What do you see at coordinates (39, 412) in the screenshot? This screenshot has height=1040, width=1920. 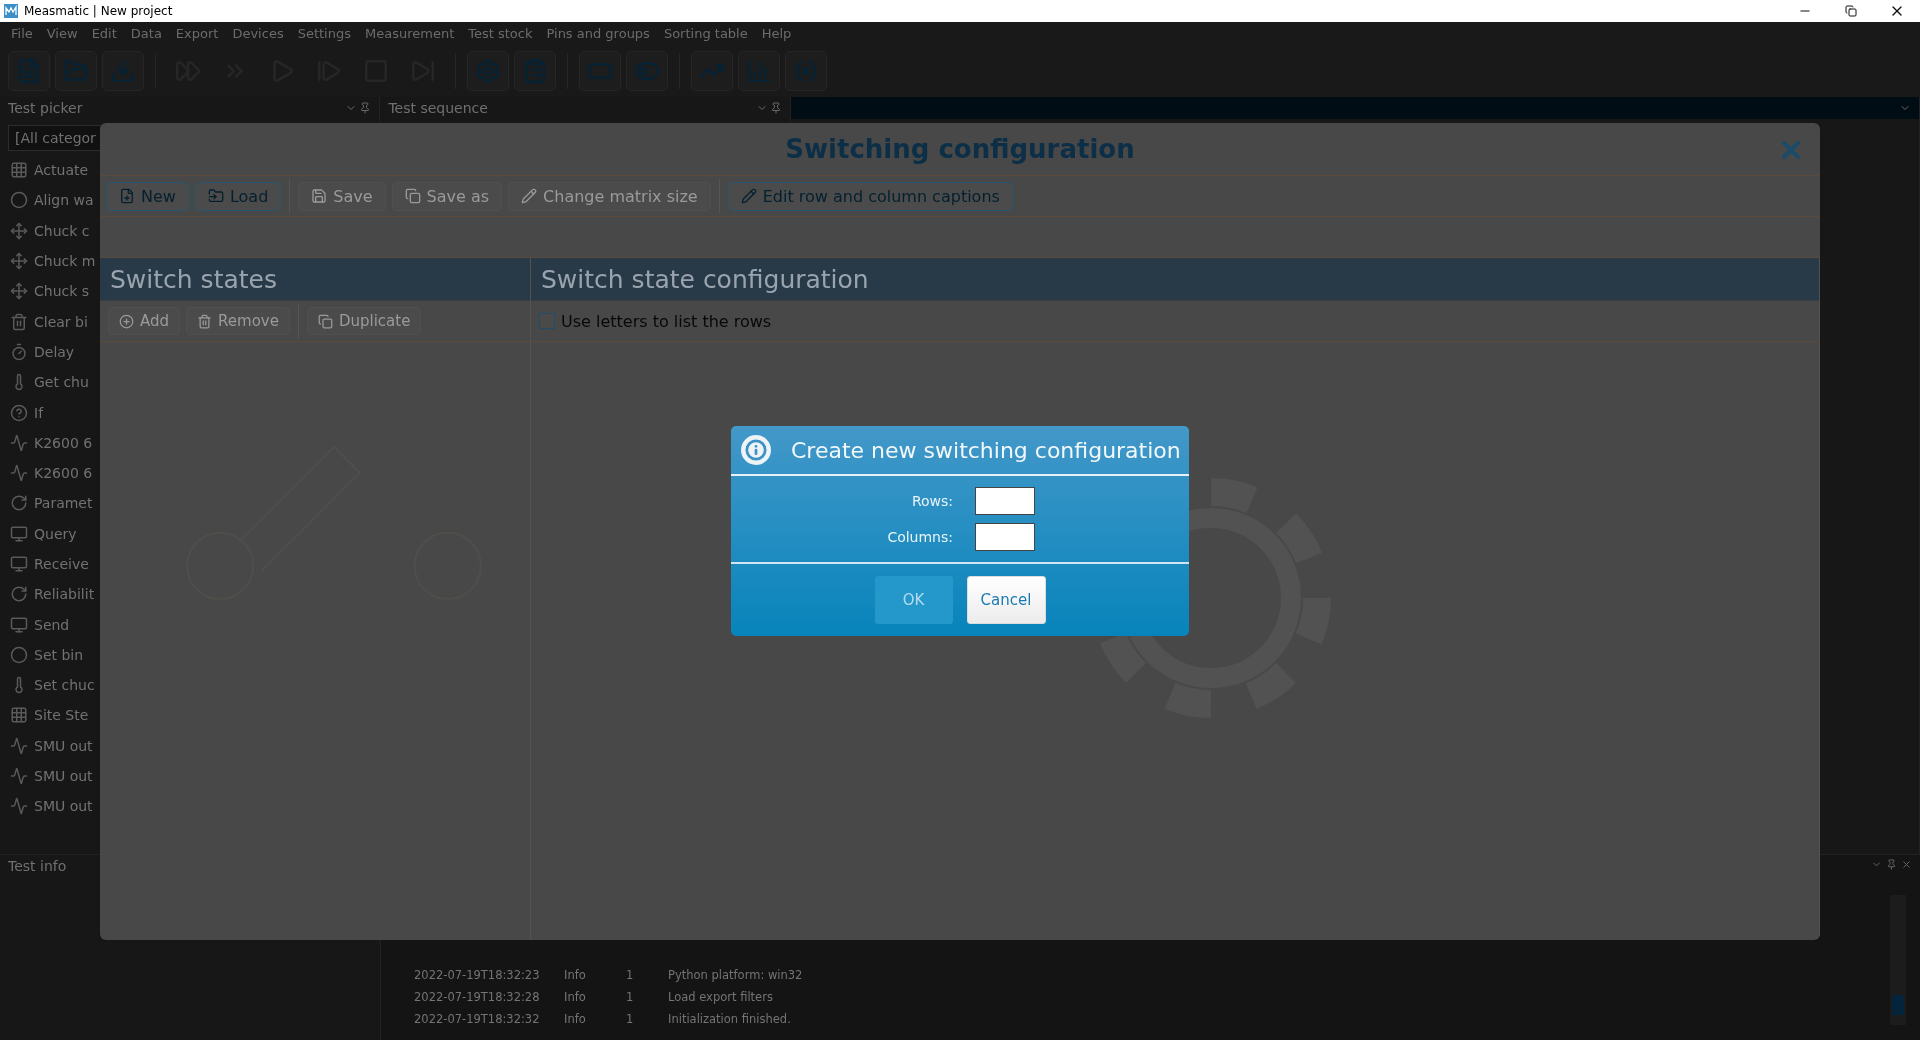 I see `test-item: If` at bounding box center [39, 412].